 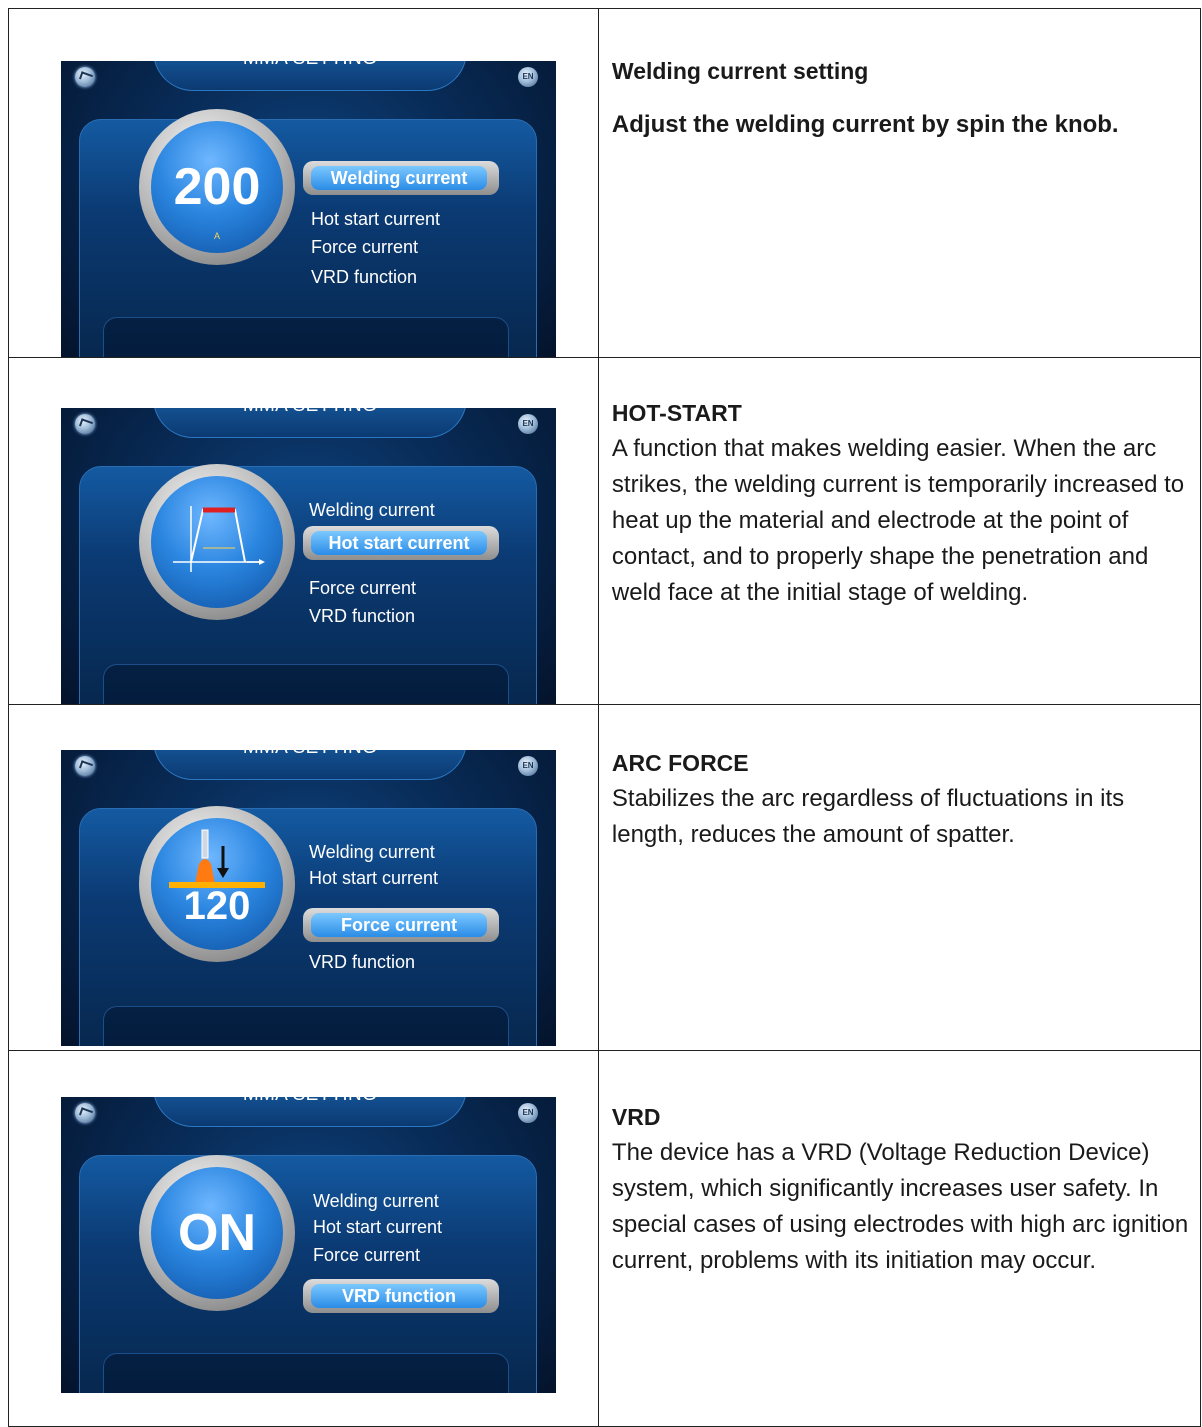 I want to click on dial-face: 120, so click(x=217, y=884).